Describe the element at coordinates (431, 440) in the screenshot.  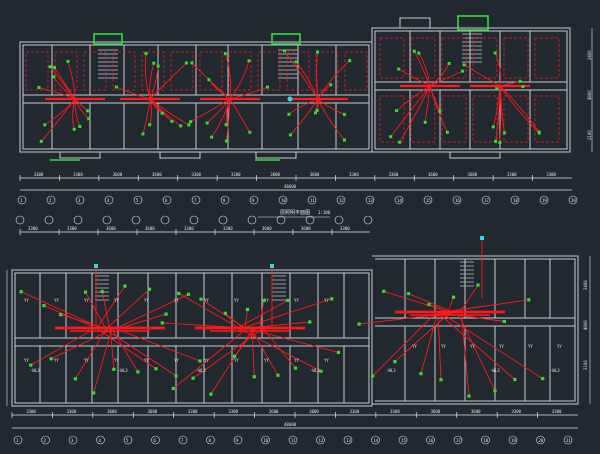
I see `axis-label: 16` at that location.